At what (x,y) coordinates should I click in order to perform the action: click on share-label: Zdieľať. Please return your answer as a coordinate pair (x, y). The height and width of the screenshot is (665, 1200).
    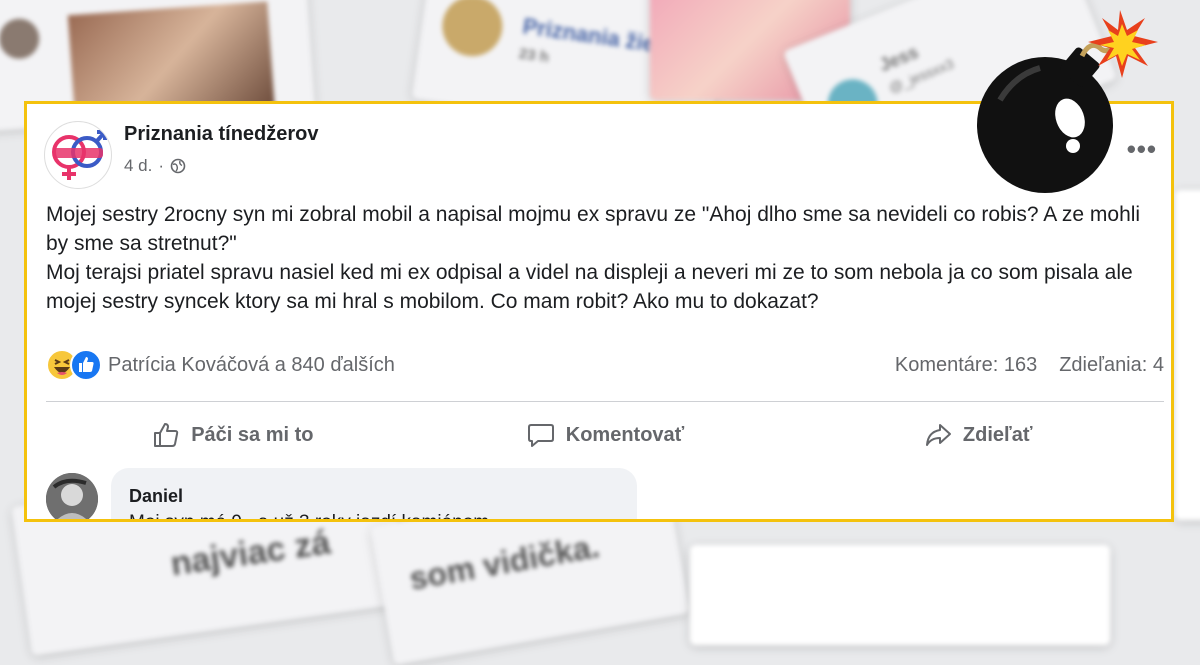
    Looking at the image, I should click on (997, 434).